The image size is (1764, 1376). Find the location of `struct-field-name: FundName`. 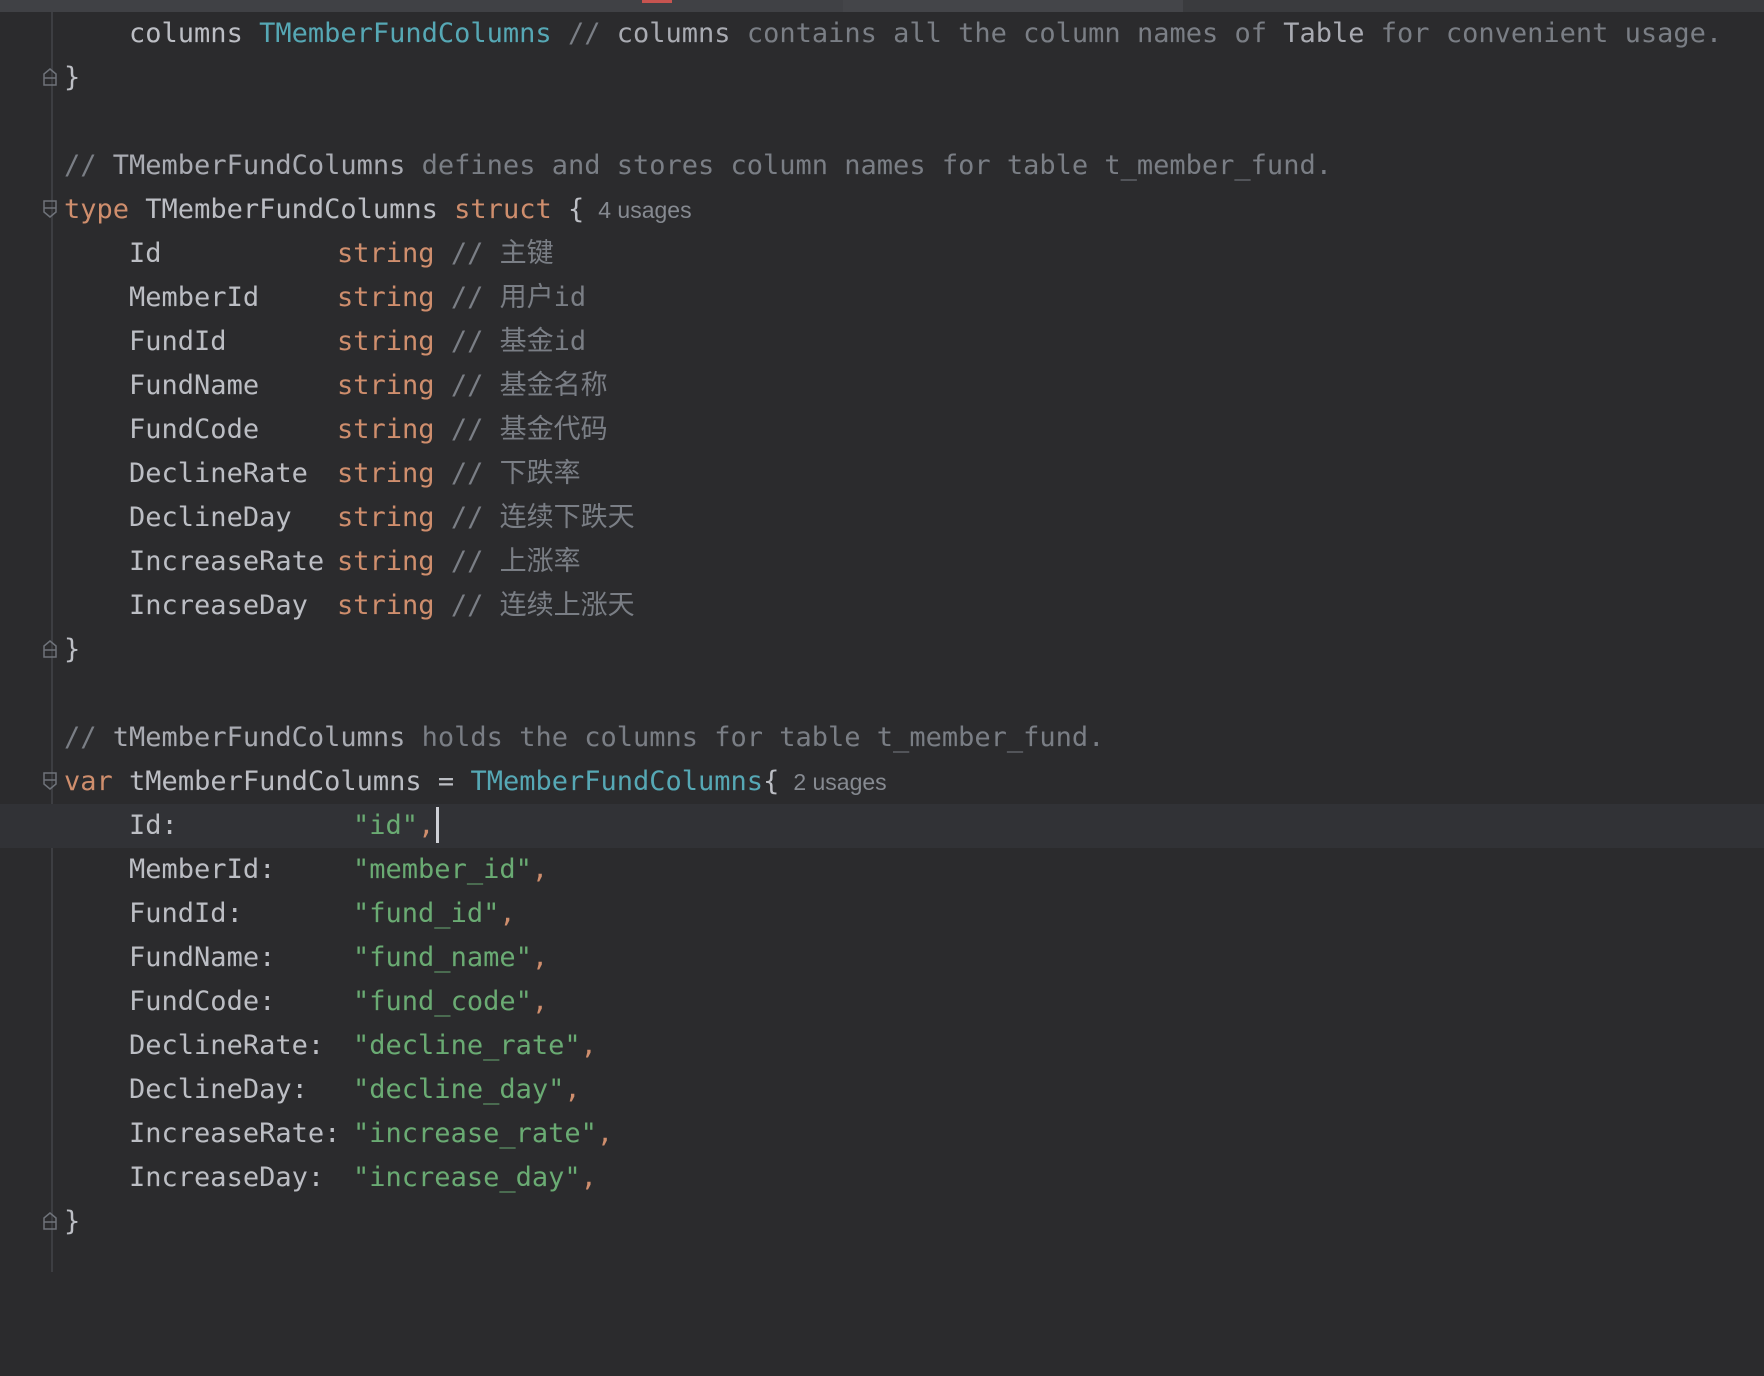

struct-field-name: FundName is located at coordinates (194, 385).